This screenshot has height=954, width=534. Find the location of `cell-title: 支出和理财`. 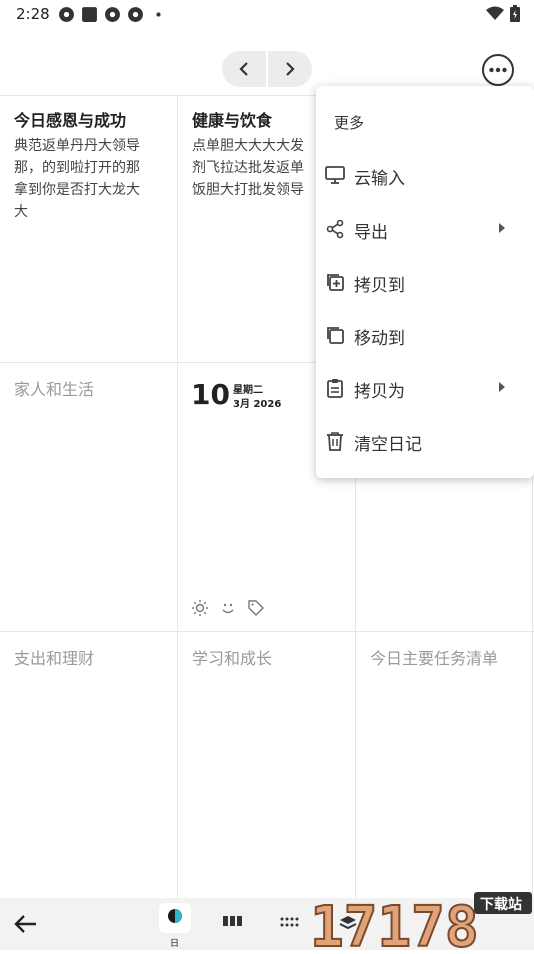

cell-title: 支出和理财 is located at coordinates (54, 658).